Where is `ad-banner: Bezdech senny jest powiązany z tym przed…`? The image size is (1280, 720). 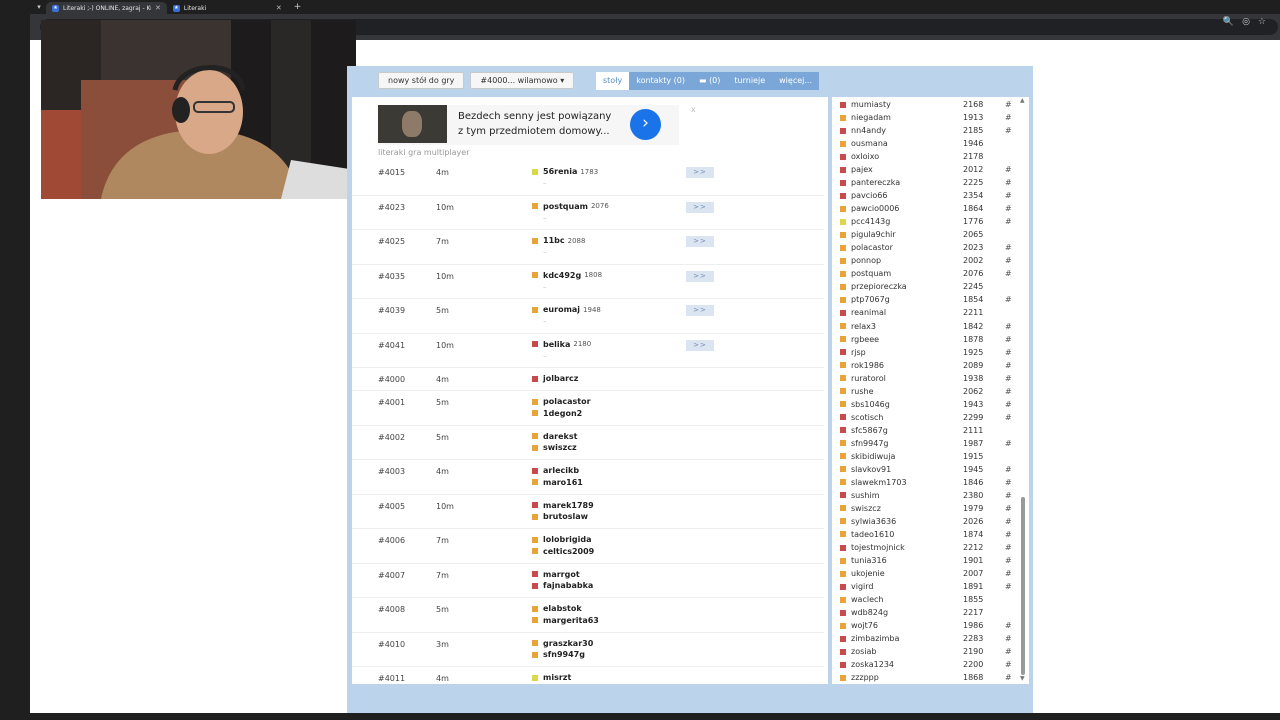
ad-banner: Bezdech senny jest powiązany z tym przed… is located at coordinates (528, 125).